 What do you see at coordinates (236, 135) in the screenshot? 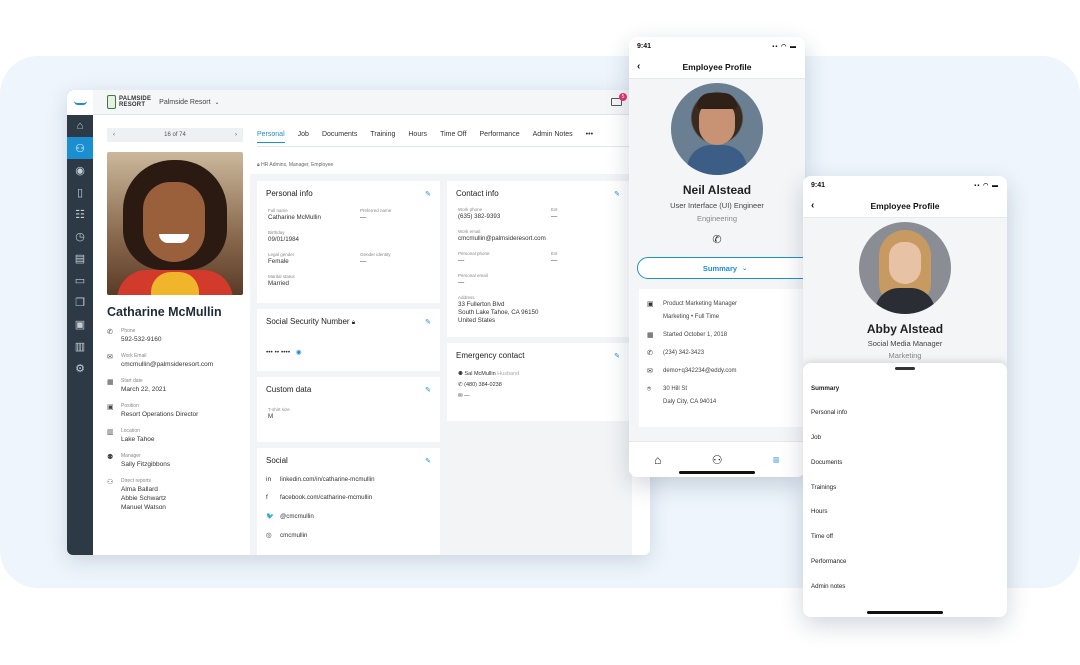
I see `next-employee-icon: ›` at bounding box center [236, 135].